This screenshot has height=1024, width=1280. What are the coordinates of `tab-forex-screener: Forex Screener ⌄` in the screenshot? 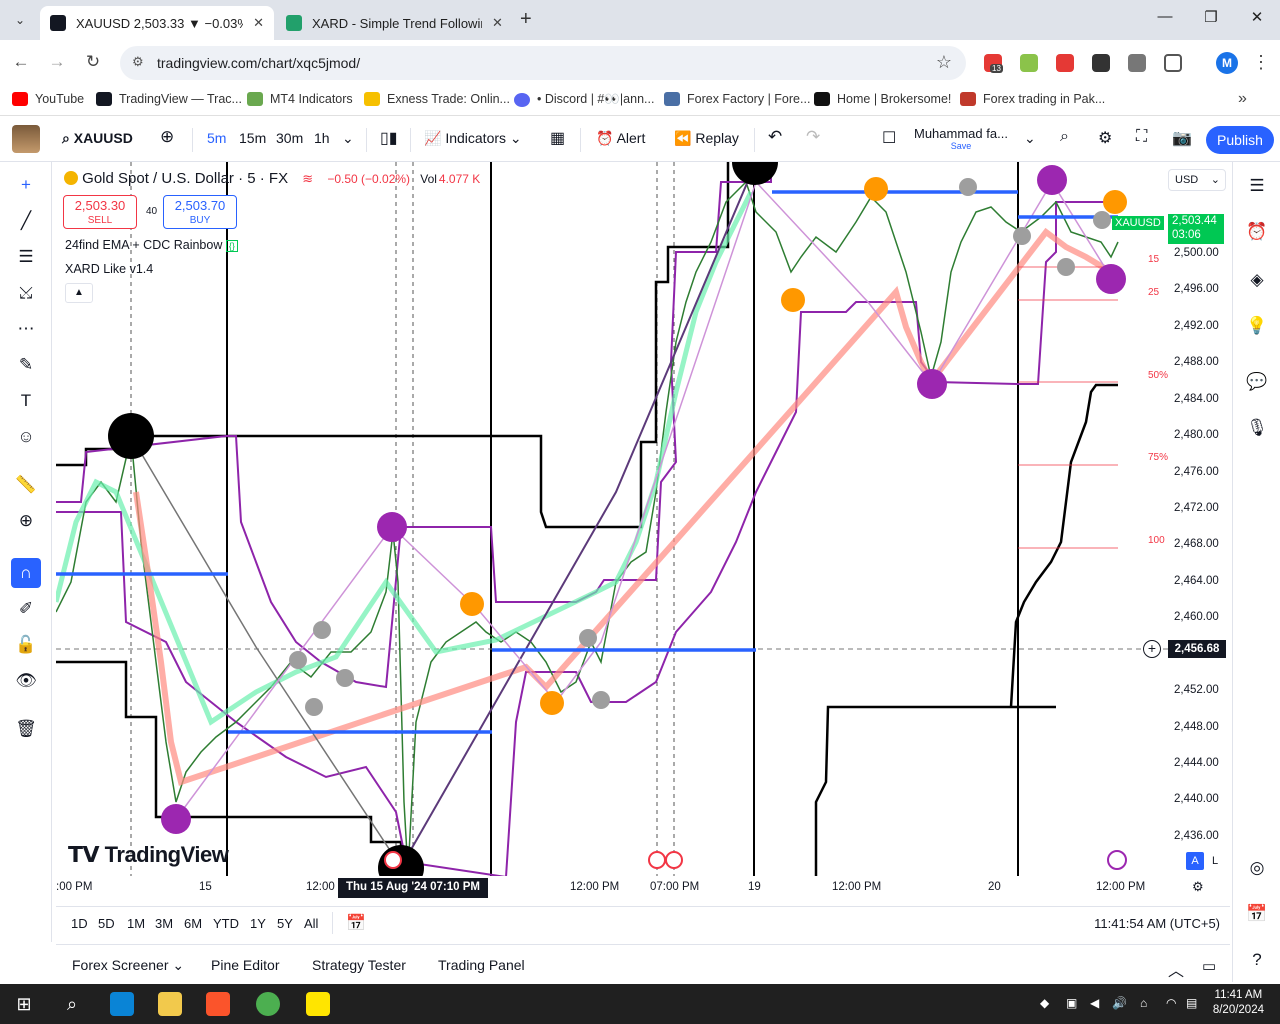 It's located at (128, 965).